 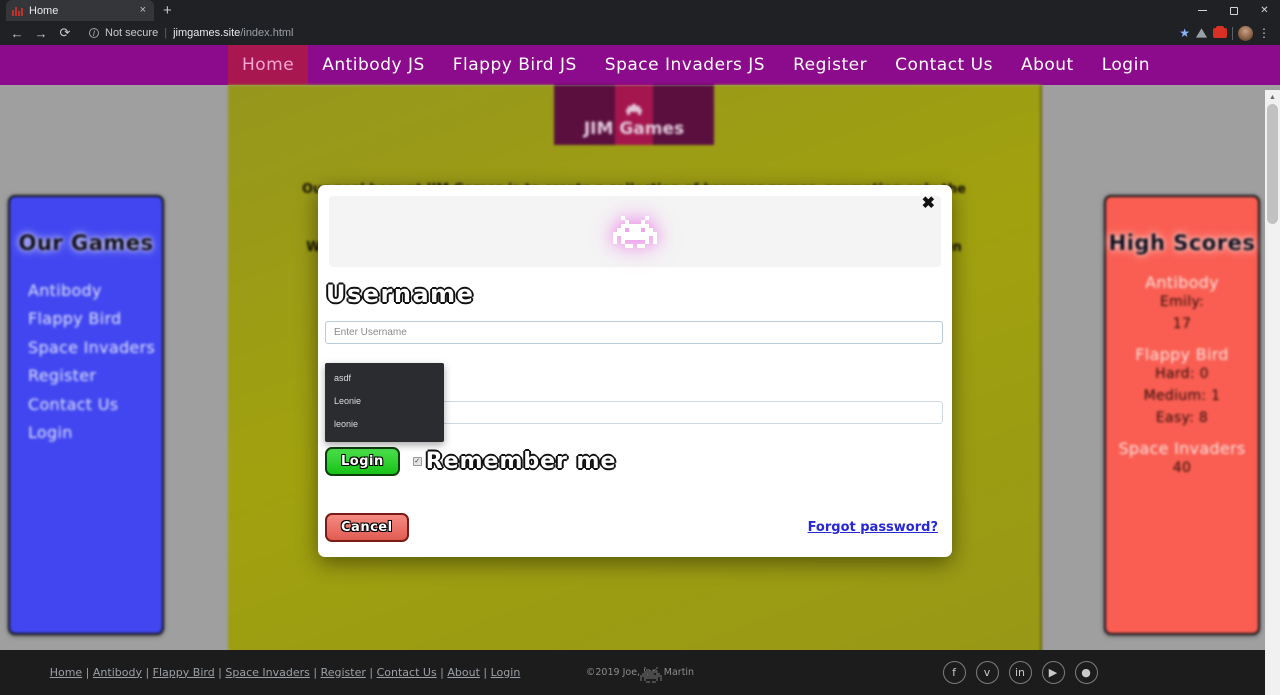 What do you see at coordinates (384, 424) in the screenshot?
I see `autofill-option: leonie` at bounding box center [384, 424].